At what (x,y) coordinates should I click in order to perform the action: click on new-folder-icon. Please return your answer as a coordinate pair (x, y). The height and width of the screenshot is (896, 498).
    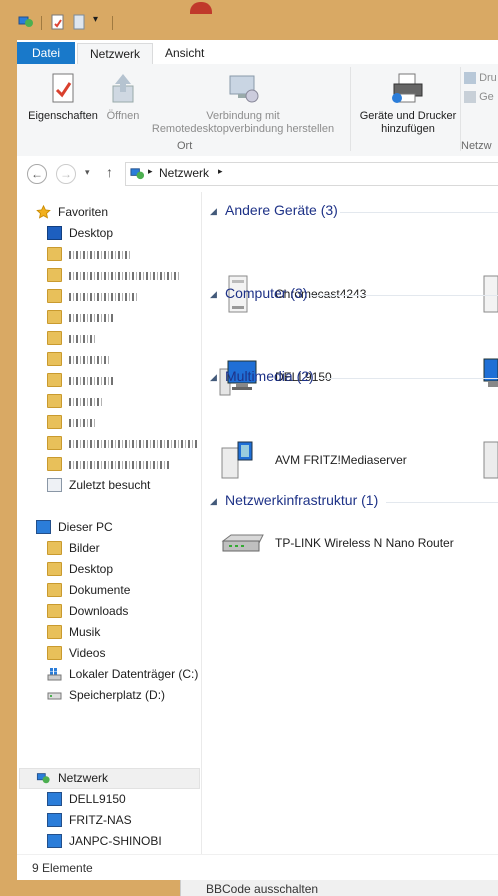
    Looking at the image, I should click on (80, 22).